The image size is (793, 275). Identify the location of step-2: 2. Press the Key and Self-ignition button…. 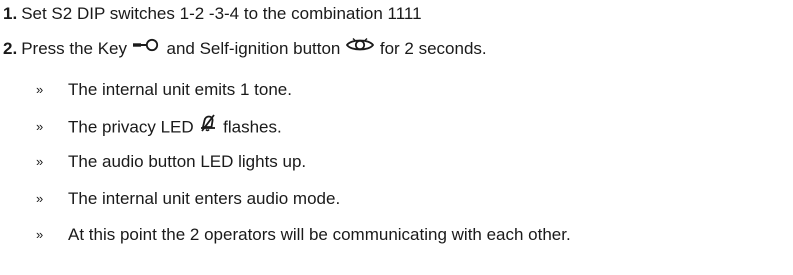
(245, 49).